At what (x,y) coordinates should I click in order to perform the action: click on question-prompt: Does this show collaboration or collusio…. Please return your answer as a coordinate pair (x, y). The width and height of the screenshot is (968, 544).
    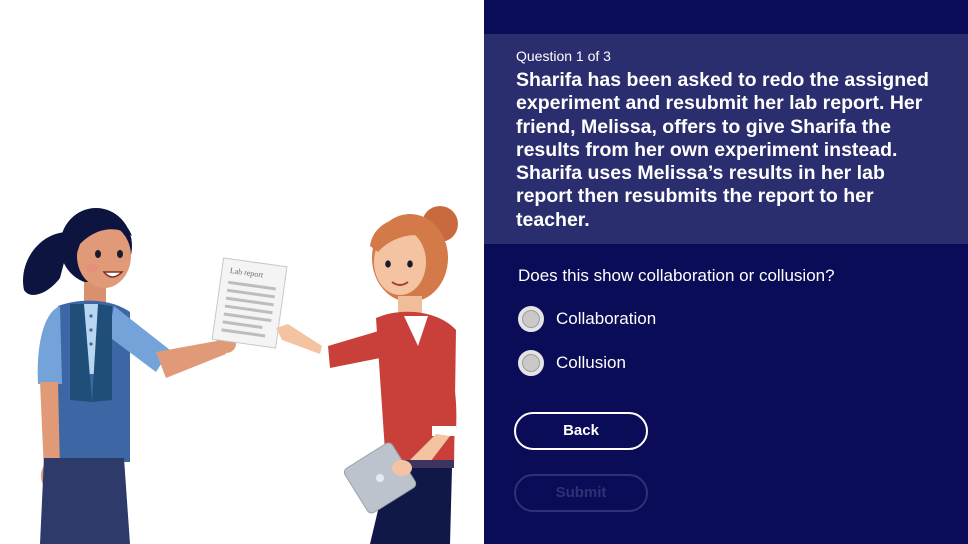
    Looking at the image, I should click on (676, 275).